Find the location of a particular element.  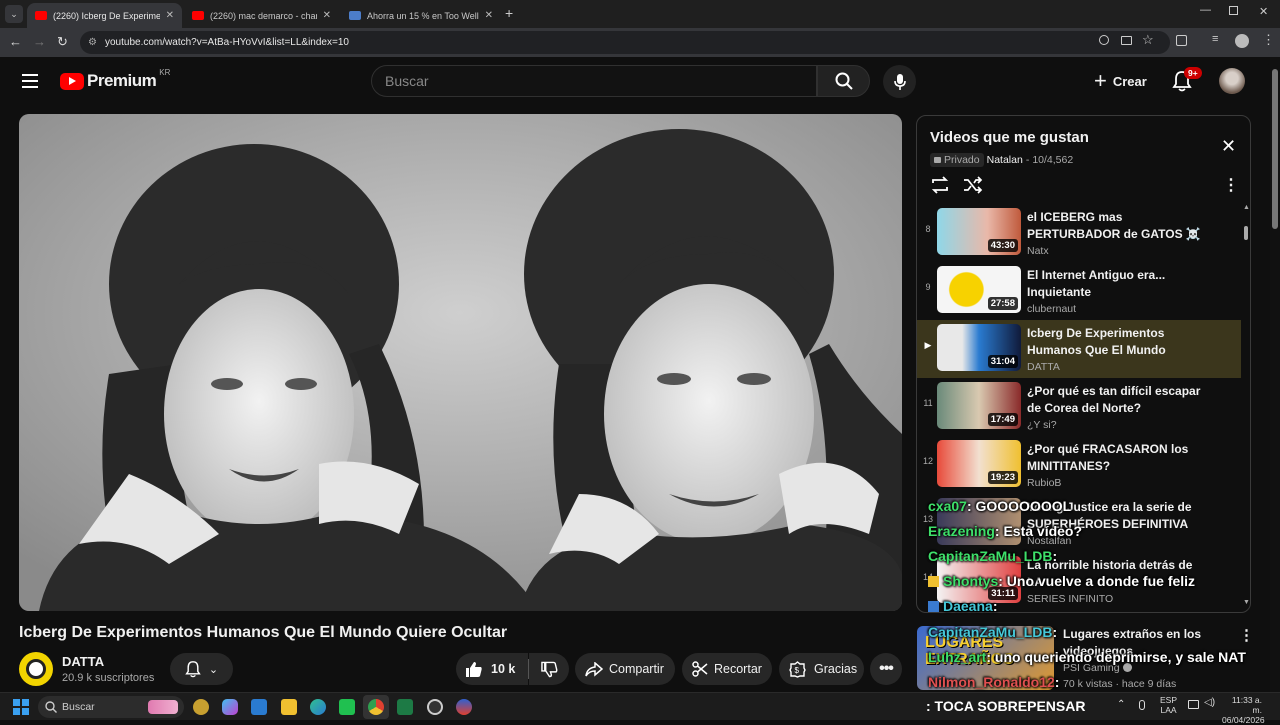

search-input: Buscar is located at coordinates (594, 81).